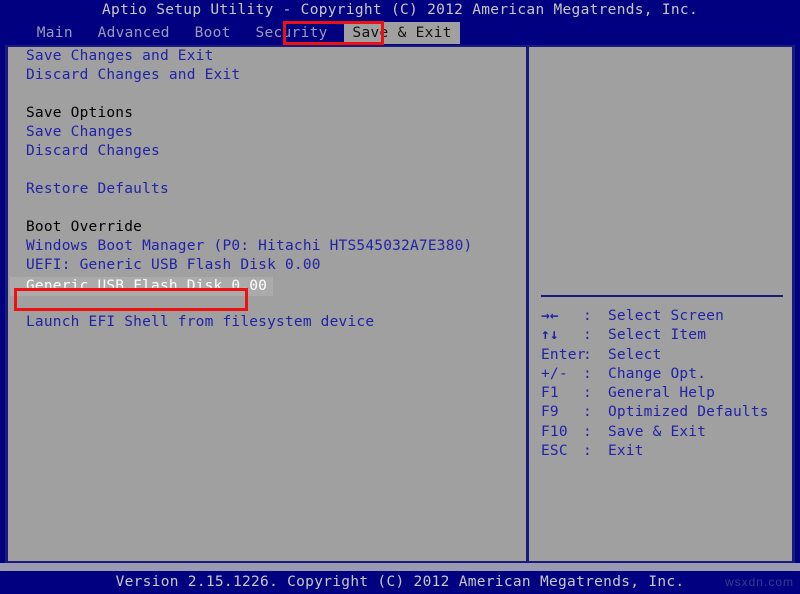 Image resolution: width=800 pixels, height=594 pixels. What do you see at coordinates (134, 33) in the screenshot?
I see `tab-advanced: Advanced` at bounding box center [134, 33].